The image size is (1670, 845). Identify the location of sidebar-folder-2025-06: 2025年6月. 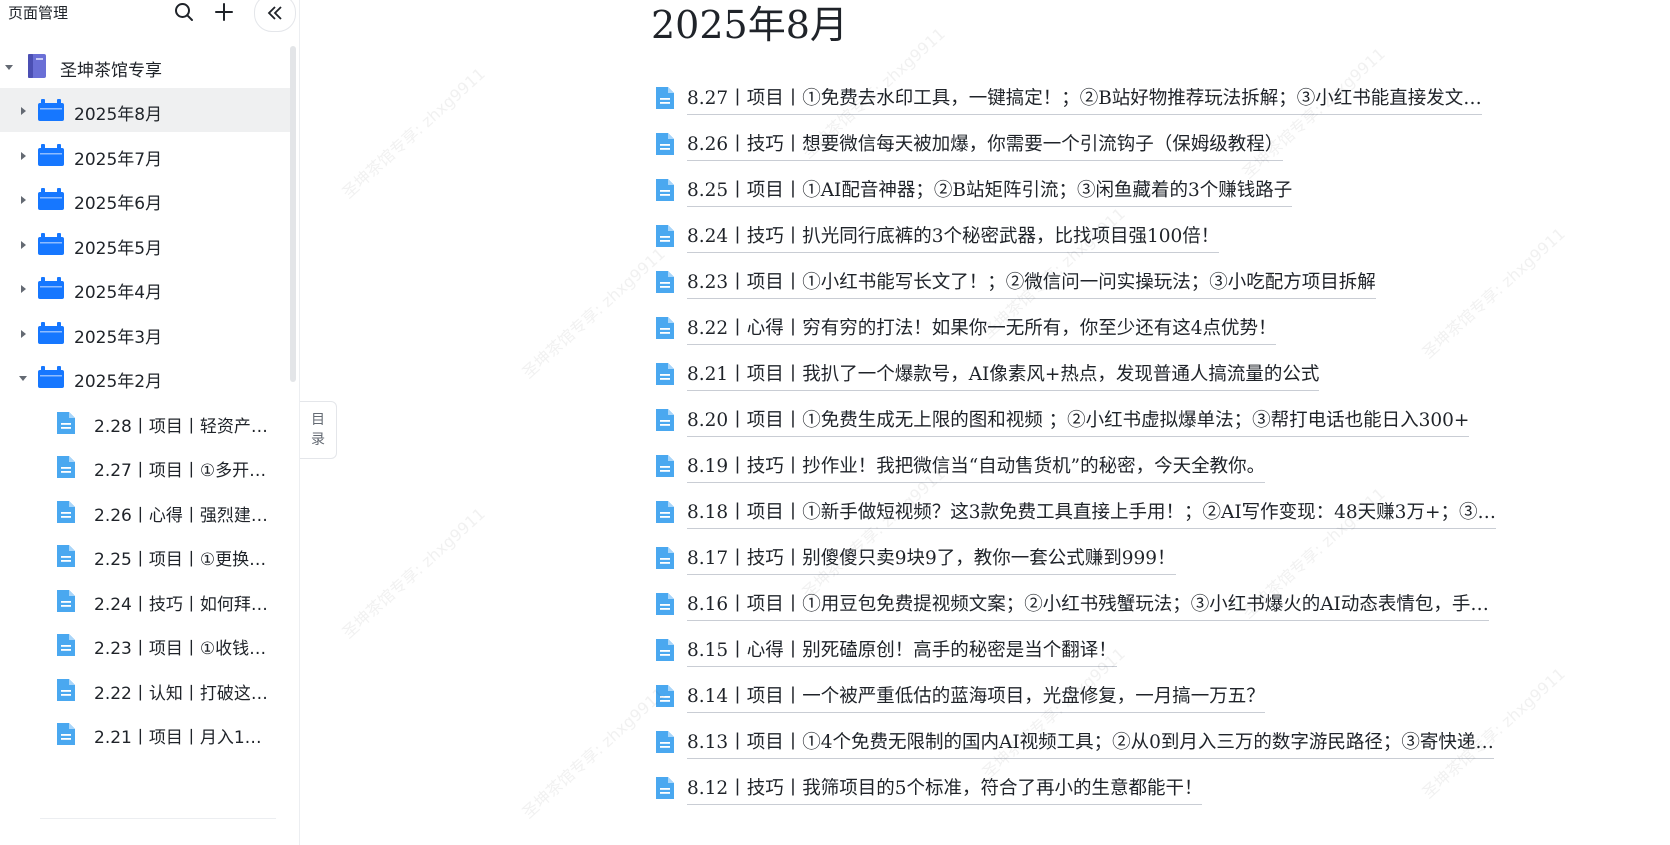
(145, 199).